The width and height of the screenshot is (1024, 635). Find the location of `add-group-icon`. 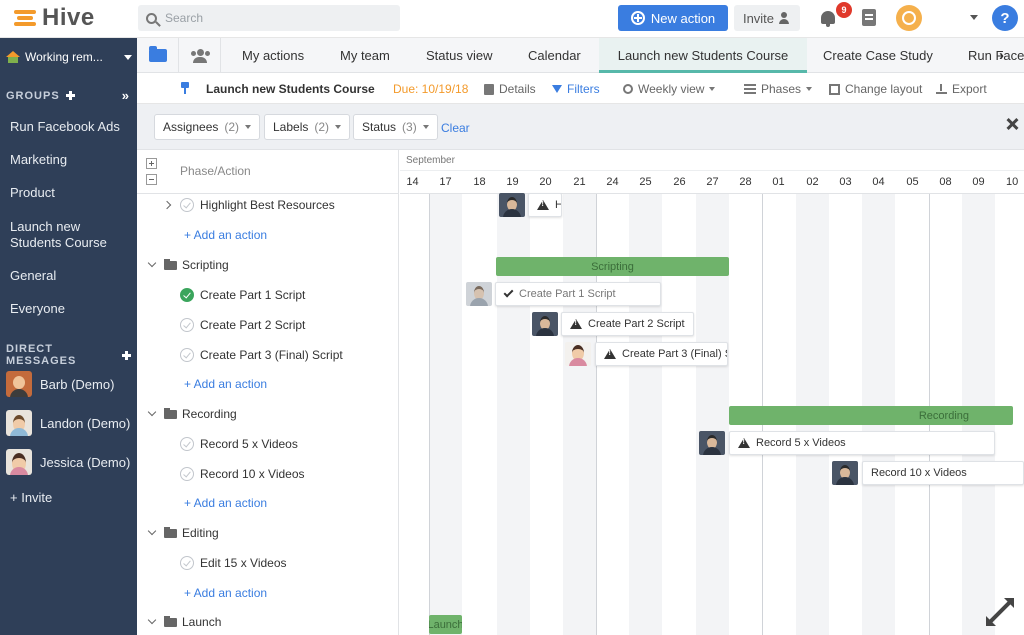

add-group-icon is located at coordinates (70, 95).